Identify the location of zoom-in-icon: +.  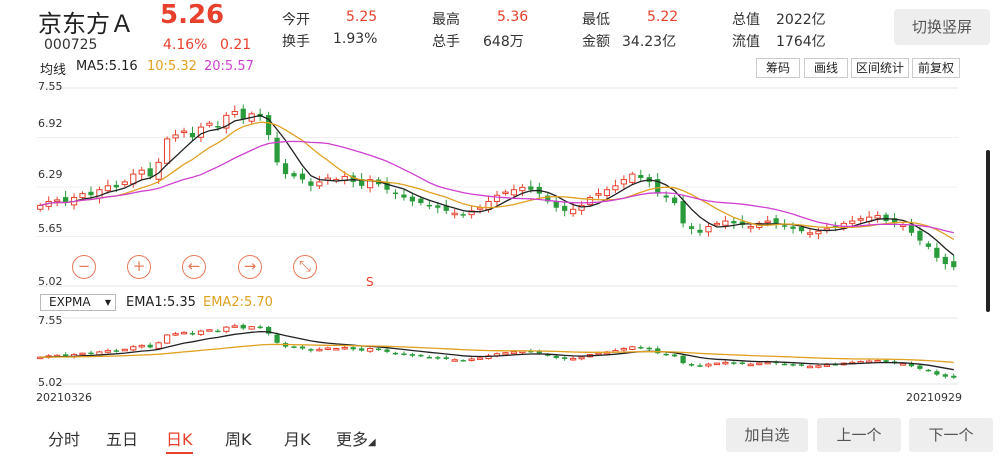
(139, 267).